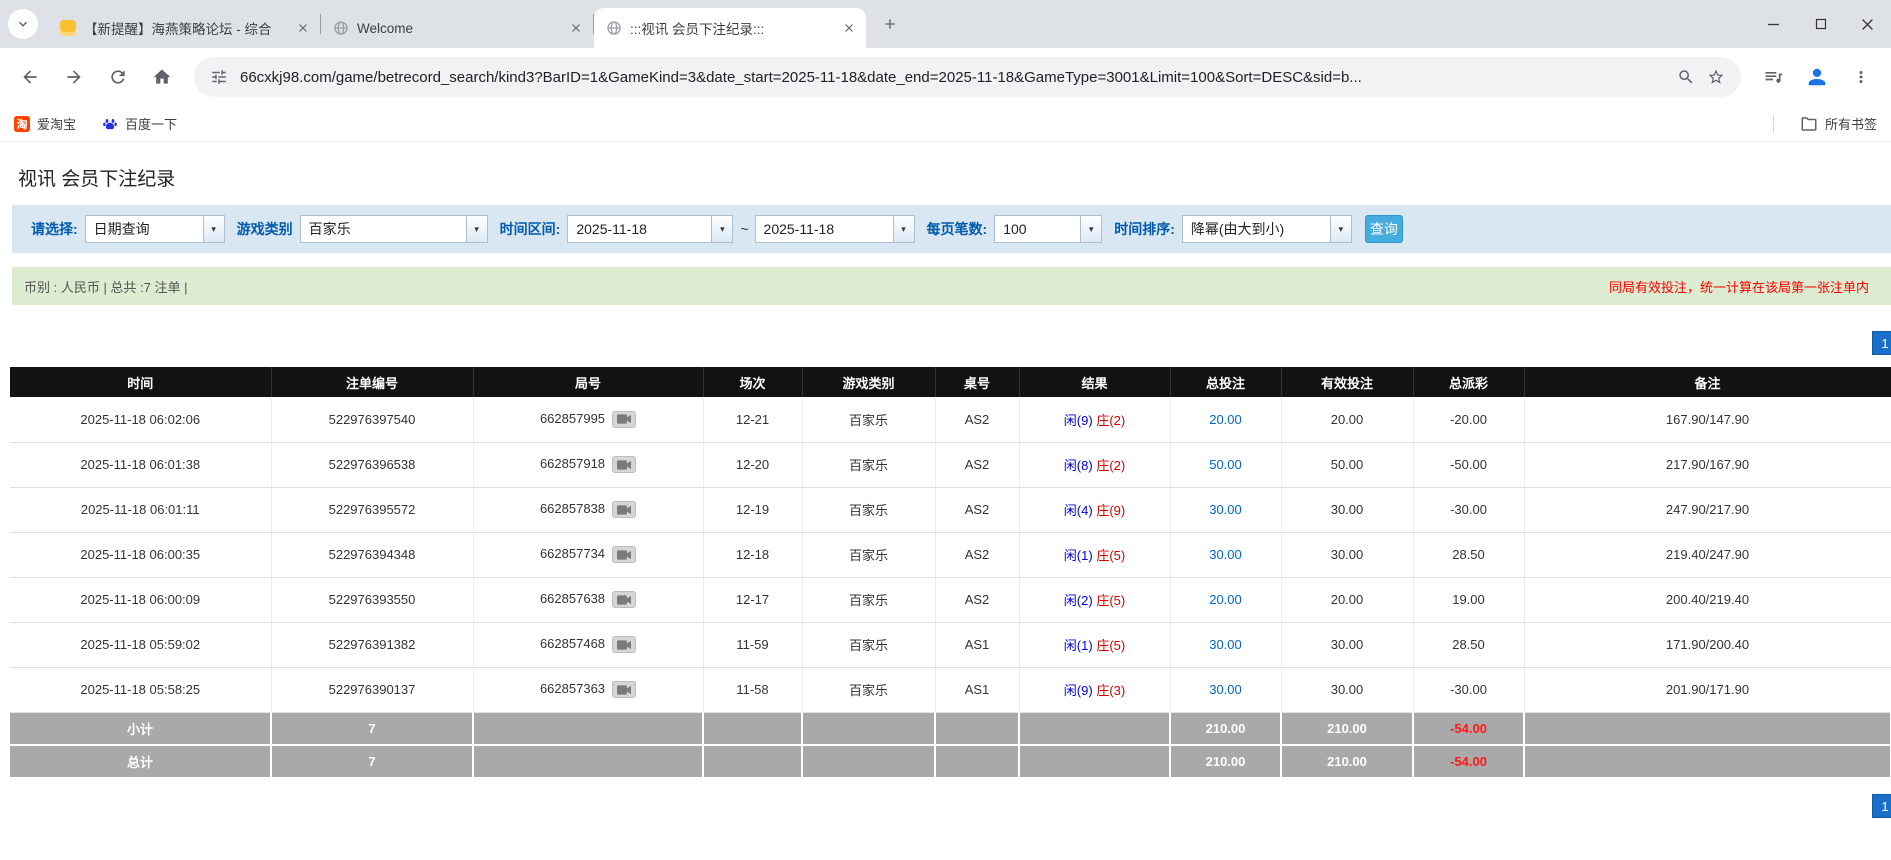 The height and width of the screenshot is (860, 1891). What do you see at coordinates (1347, 420) in the screenshot?
I see `valid-bet-cell: 20.00` at bounding box center [1347, 420].